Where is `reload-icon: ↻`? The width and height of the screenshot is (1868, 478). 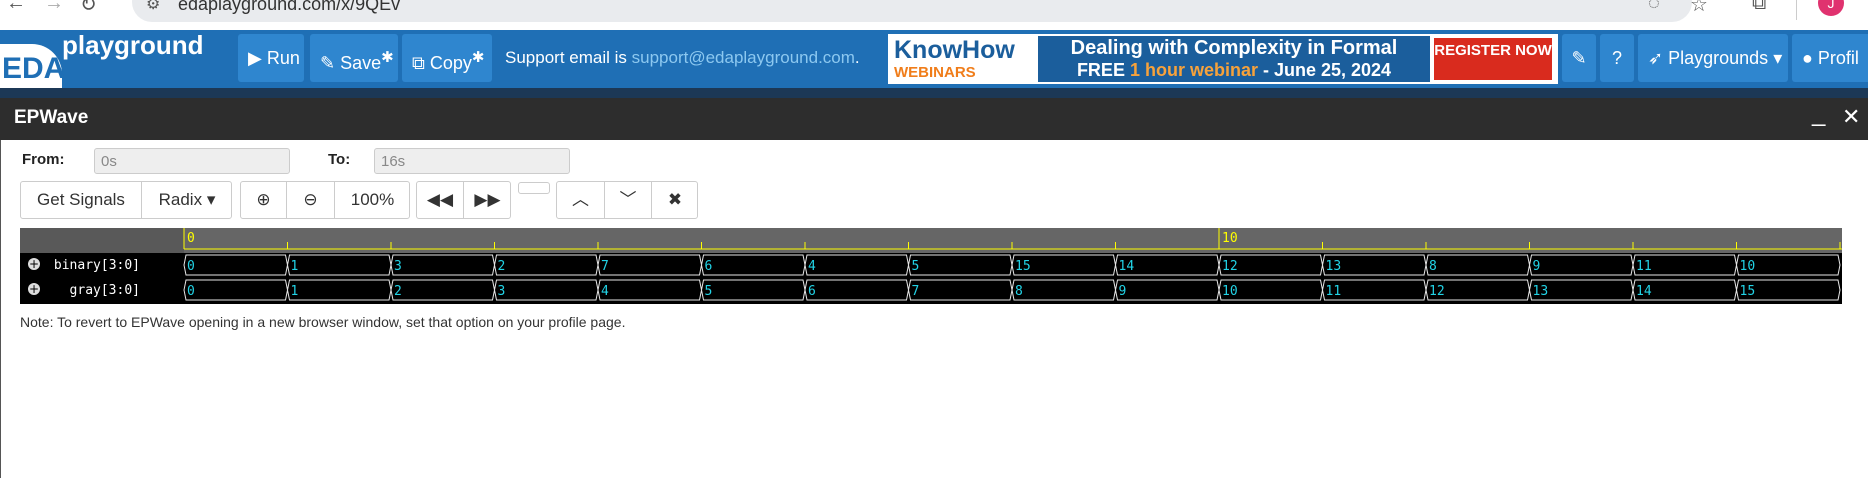 reload-icon: ↻ is located at coordinates (88, 8).